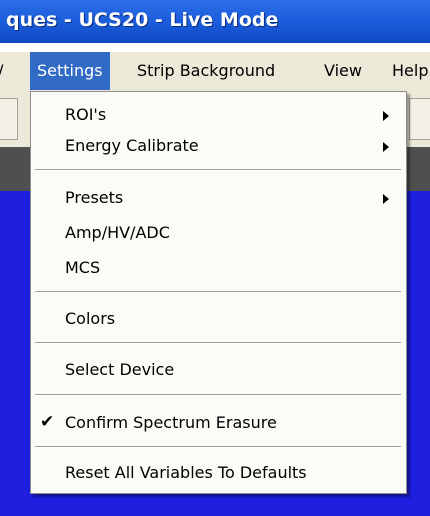 The width and height of the screenshot is (430, 516). I want to click on menu-item-presets: Presets, so click(218, 198).